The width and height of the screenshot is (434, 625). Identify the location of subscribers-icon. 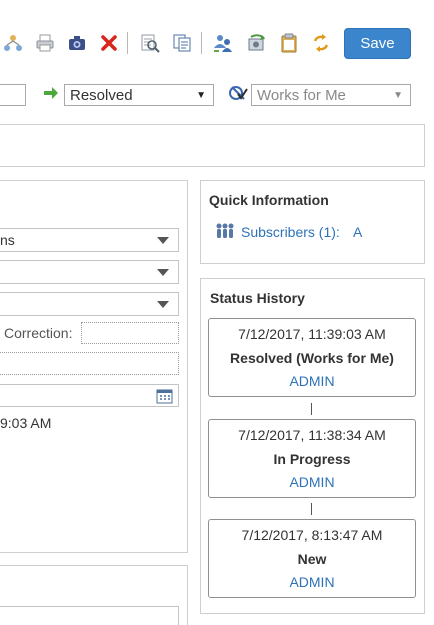
(225, 232).